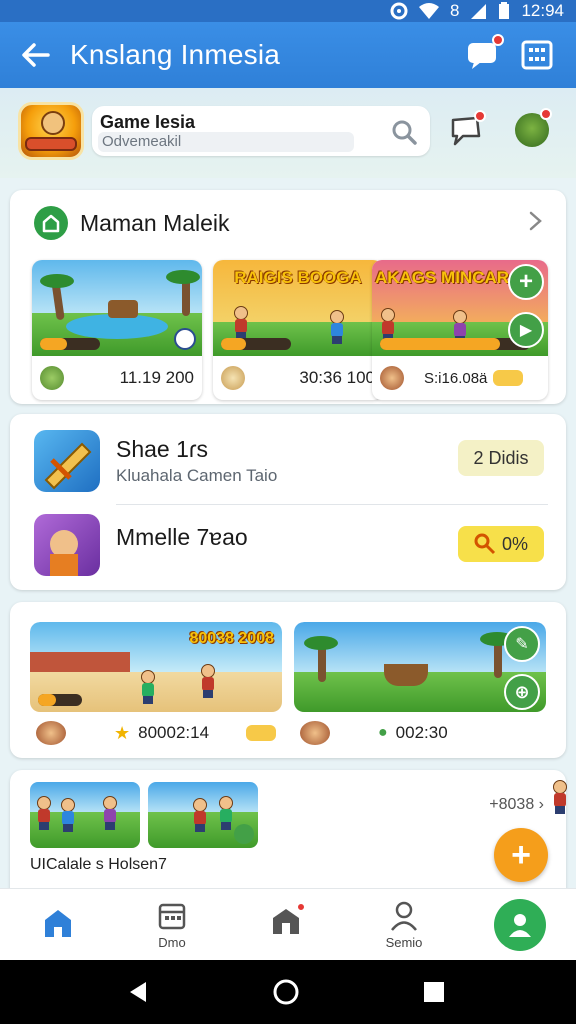  Describe the element at coordinates (514, 543) in the screenshot. I see `badge-value: 0%` at that location.